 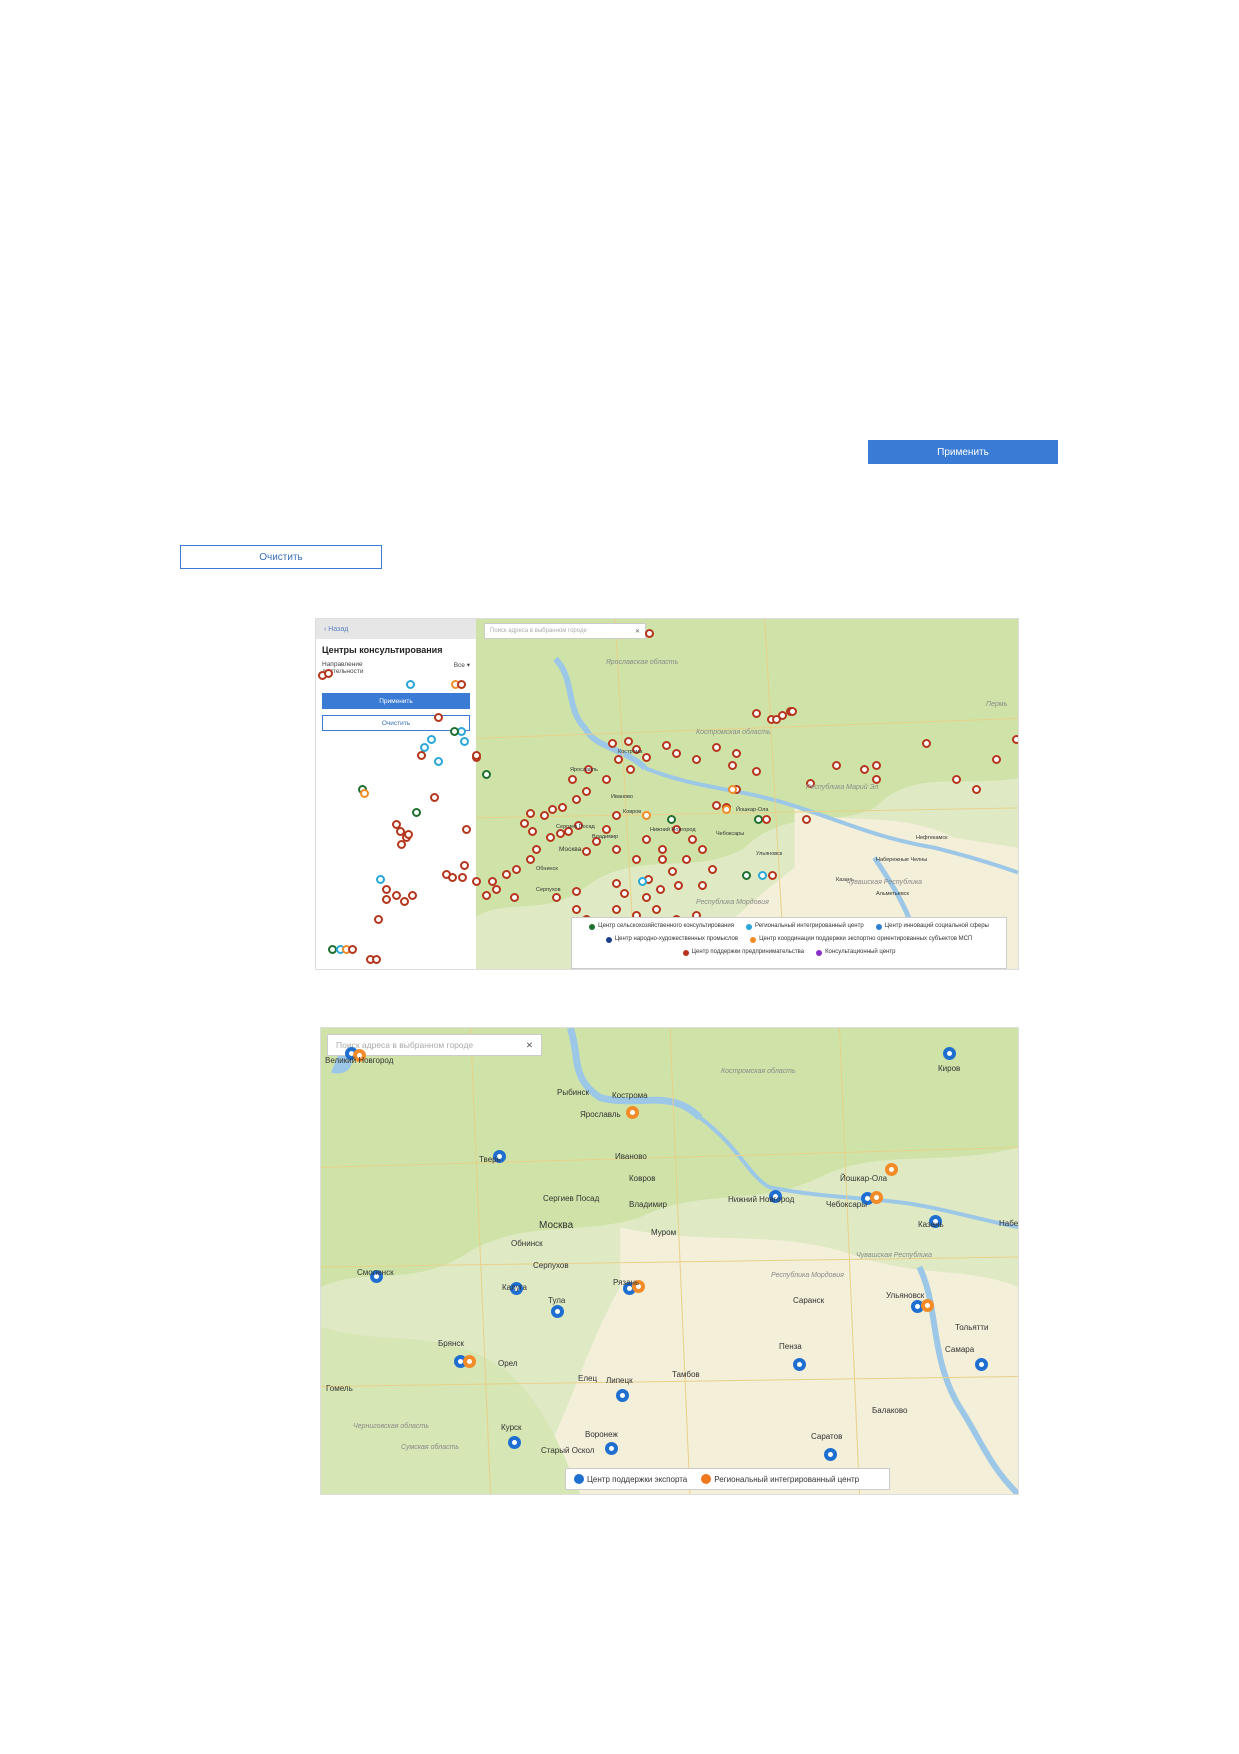 What do you see at coordinates (396, 723) in the screenshot?
I see `panel-clear-button: Очистить` at bounding box center [396, 723].